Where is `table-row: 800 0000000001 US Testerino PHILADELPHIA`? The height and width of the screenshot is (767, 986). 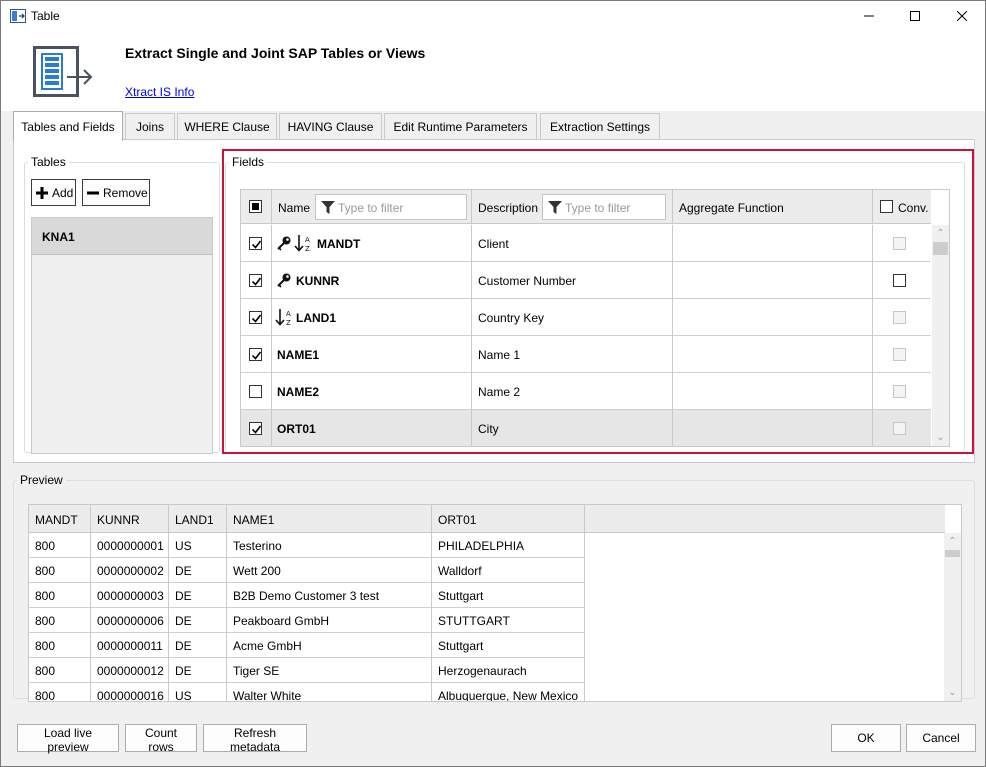
table-row: 800 0000000001 US Testerino PHILADELPHIA is located at coordinates (307, 545).